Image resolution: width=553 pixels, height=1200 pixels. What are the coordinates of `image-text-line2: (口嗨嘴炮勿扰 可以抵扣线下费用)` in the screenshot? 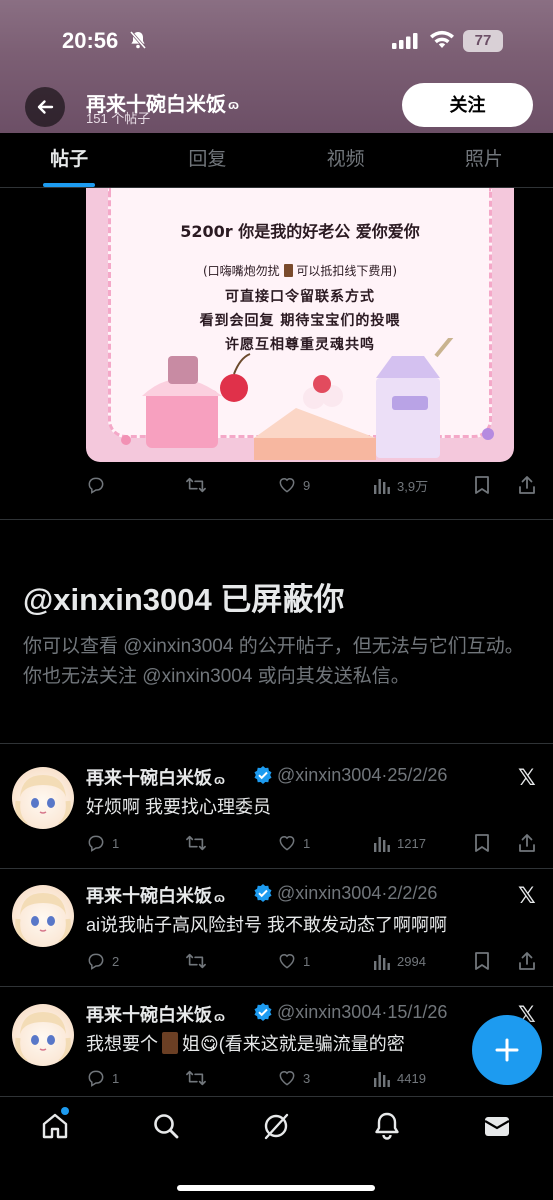 It's located at (300, 270).